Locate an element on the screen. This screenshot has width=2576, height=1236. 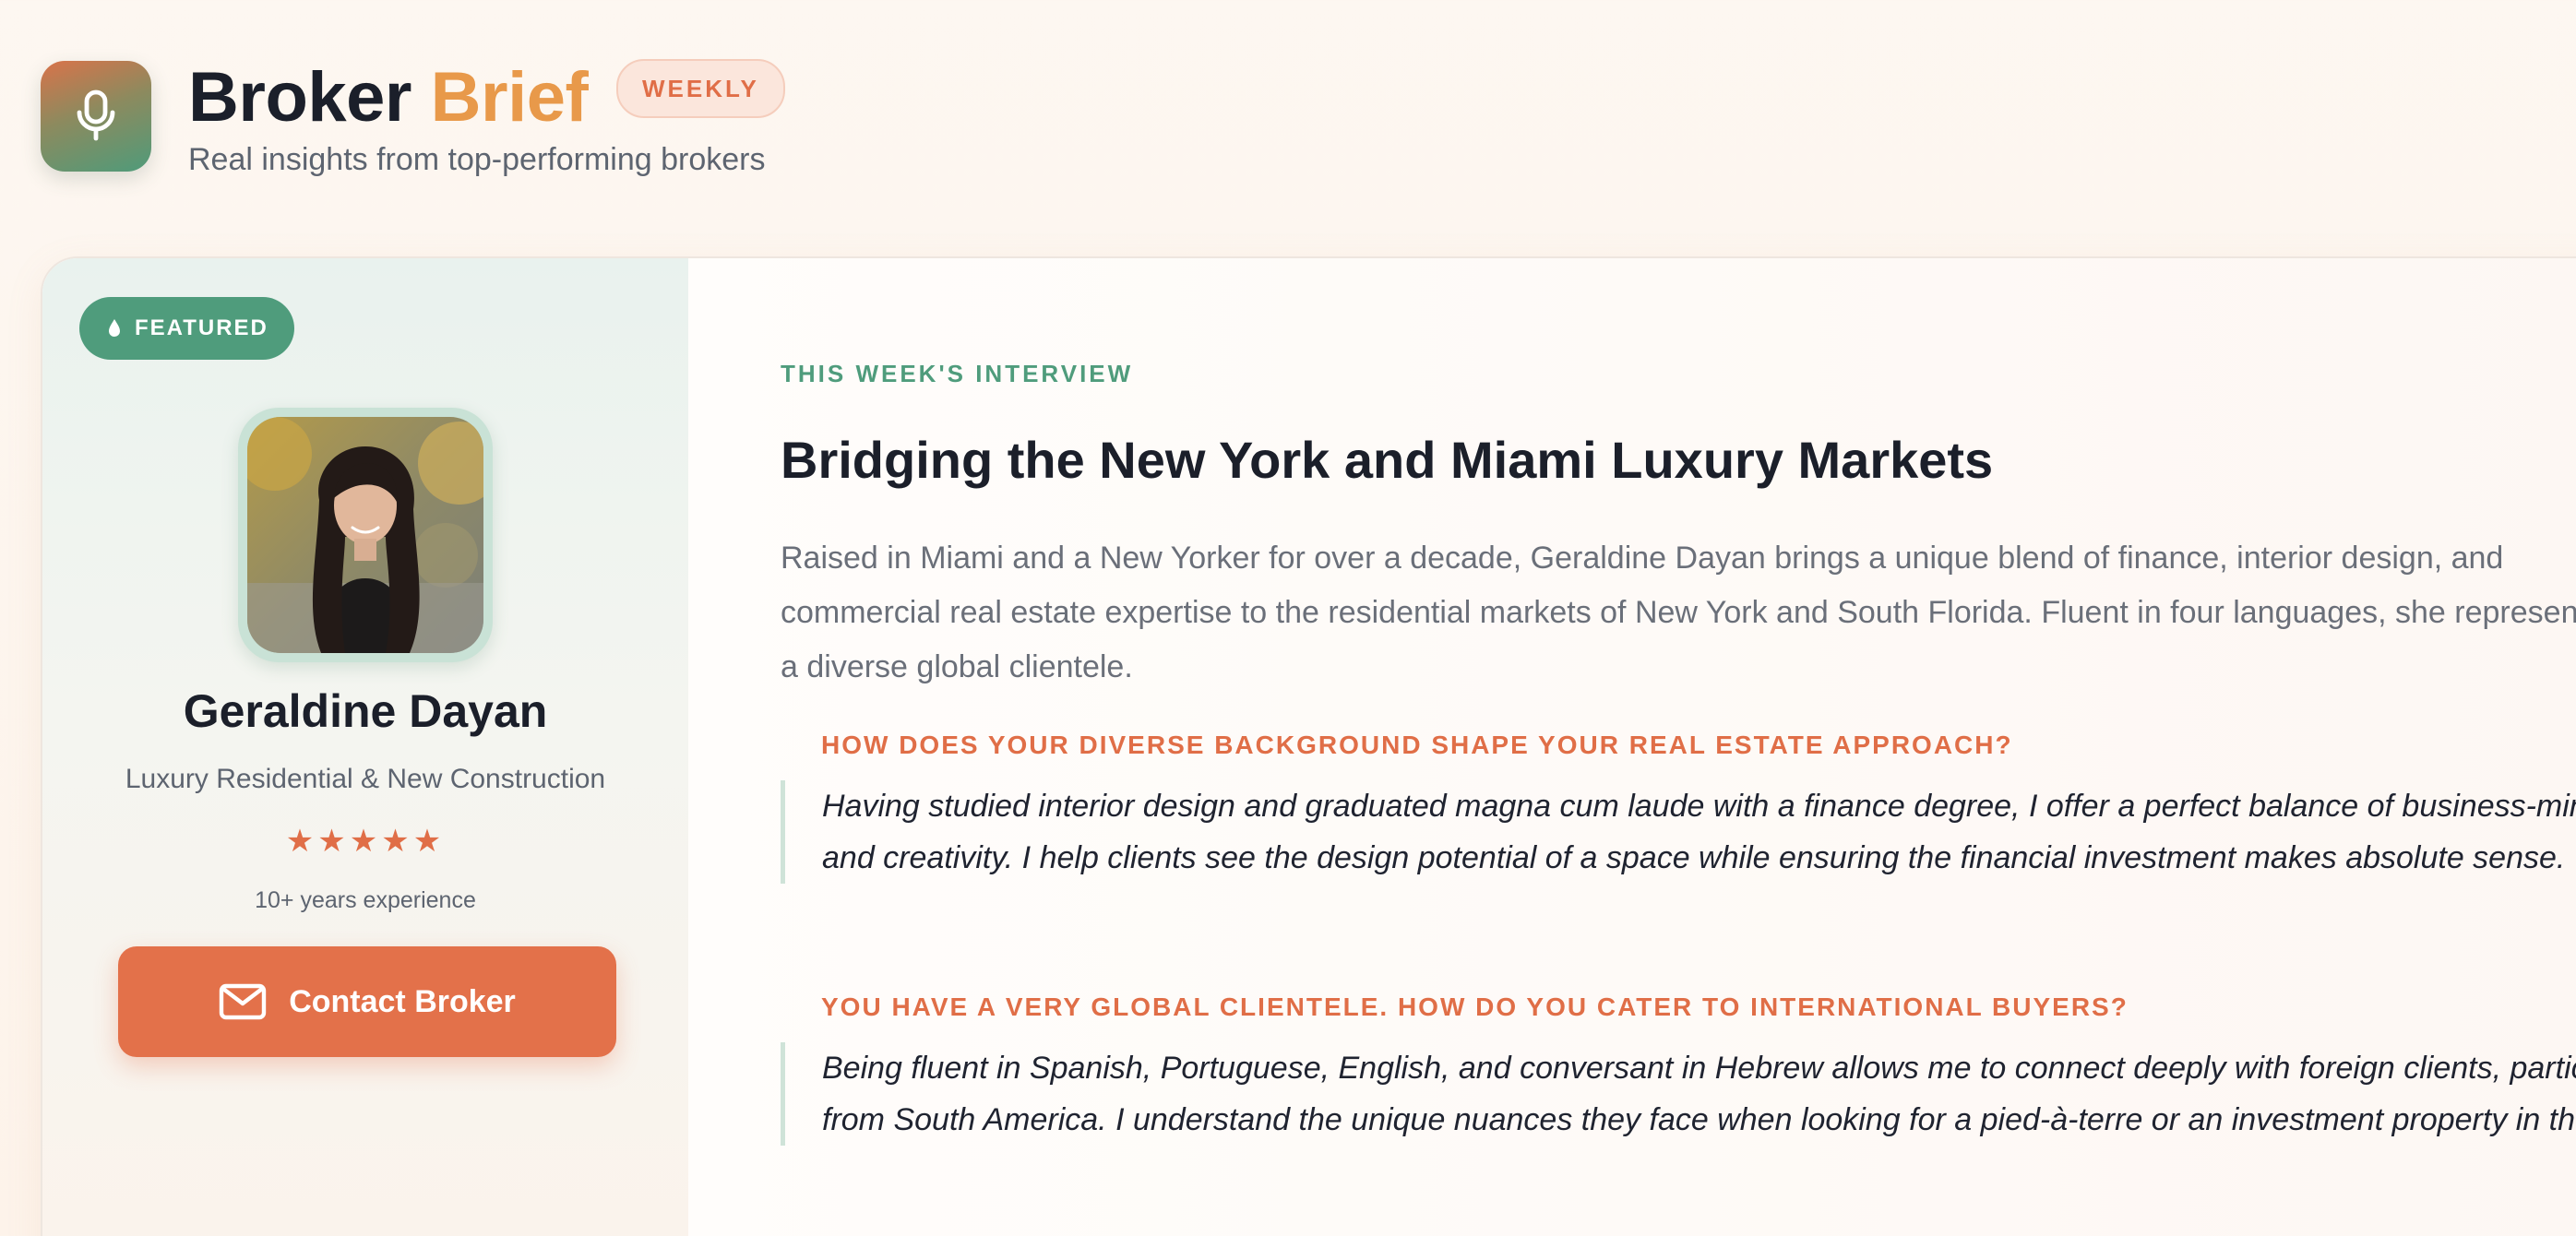
featured-badge: FEATURED is located at coordinates (186, 329).